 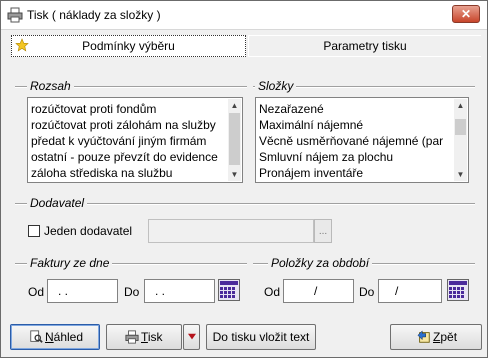 I want to click on chevron-down-icon, so click(x=192, y=336).